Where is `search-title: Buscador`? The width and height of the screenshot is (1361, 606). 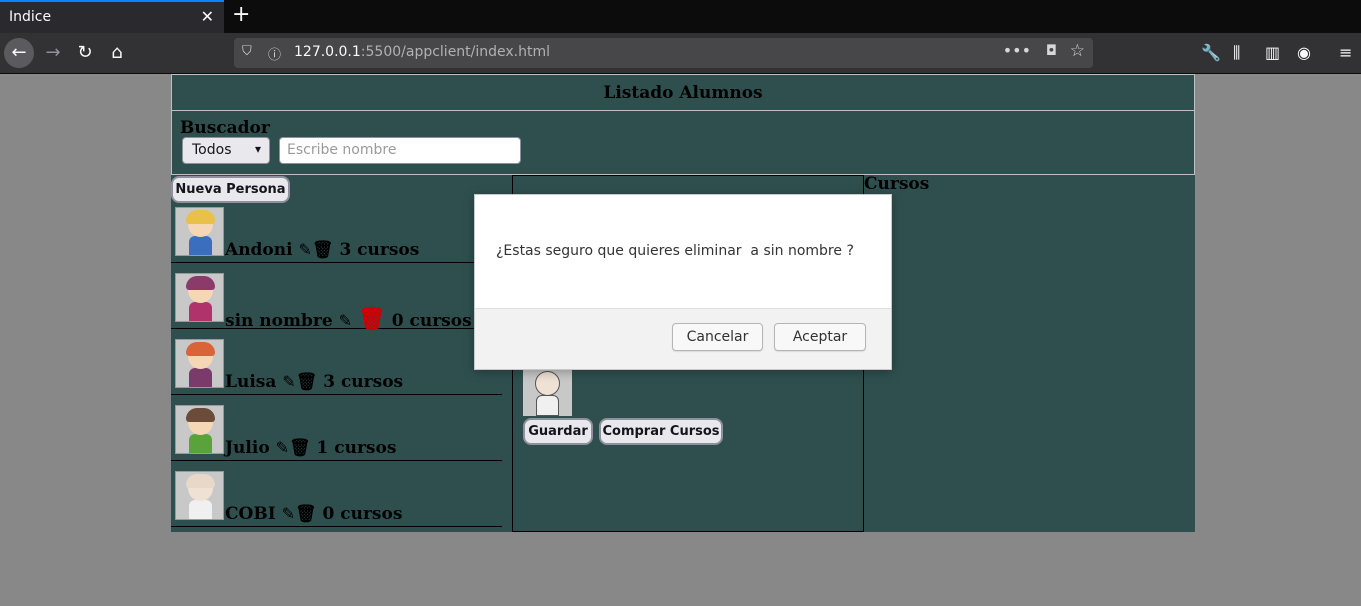
search-title: Buscador is located at coordinates (225, 128).